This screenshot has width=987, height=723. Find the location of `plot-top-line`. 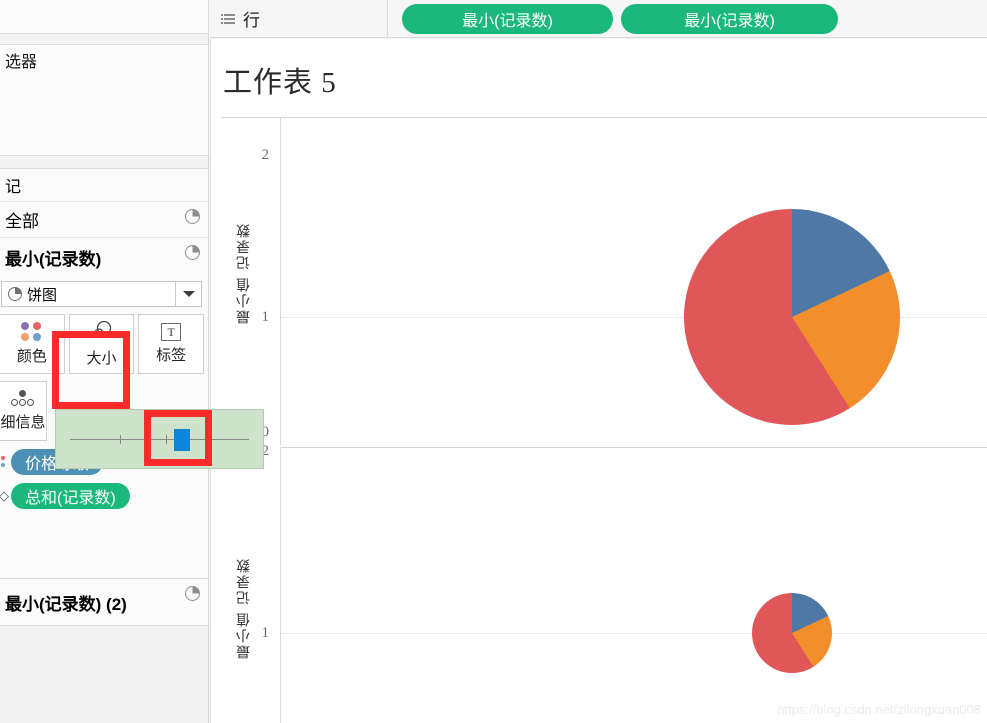

plot-top-line is located at coordinates (634, 117).